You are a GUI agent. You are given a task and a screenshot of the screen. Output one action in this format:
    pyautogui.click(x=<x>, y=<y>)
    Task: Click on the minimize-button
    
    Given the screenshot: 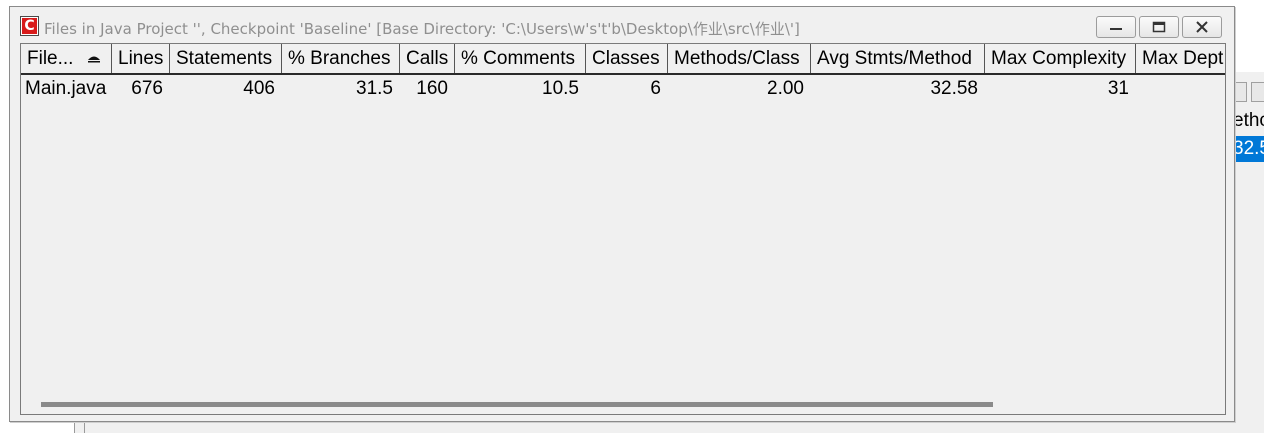 What is the action you would take?
    pyautogui.click(x=1116, y=27)
    